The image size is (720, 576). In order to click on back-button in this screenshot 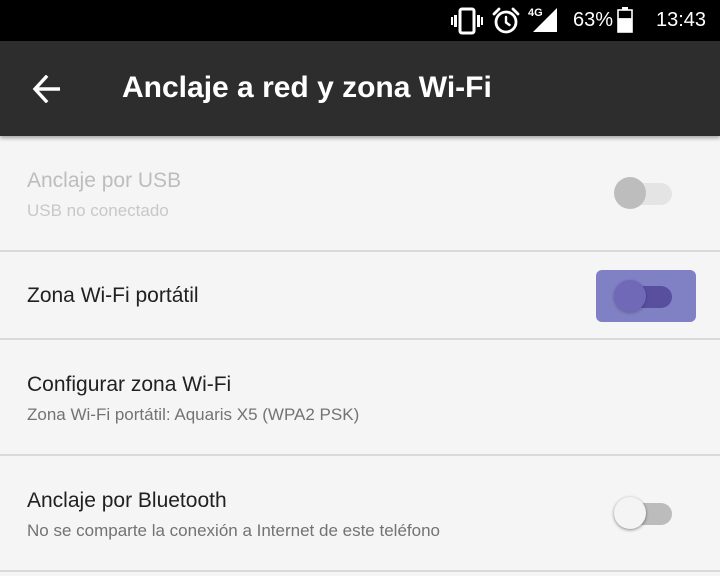, I will do `click(48, 89)`.